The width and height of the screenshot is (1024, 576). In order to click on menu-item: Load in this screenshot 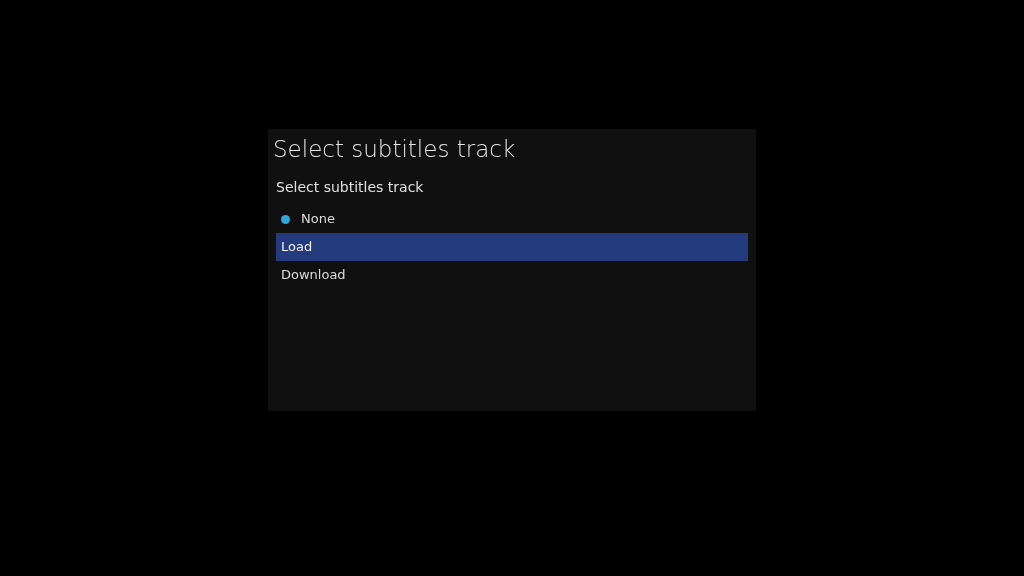, I will do `click(512, 247)`.